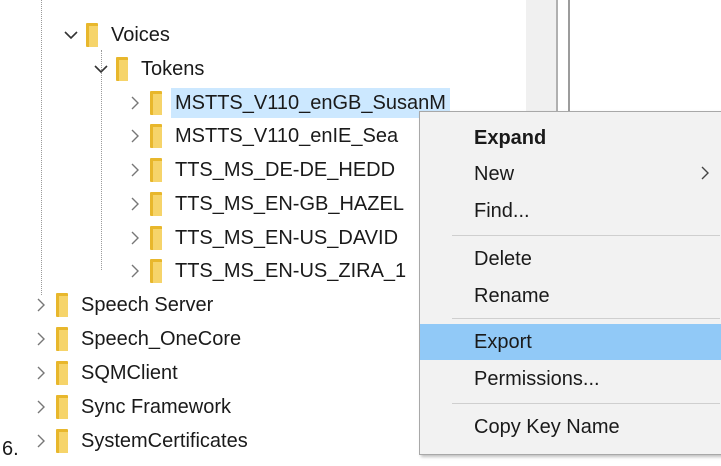  I want to click on tree-node-label: TTS_MS_DE-DE_HEDD, so click(285, 170).